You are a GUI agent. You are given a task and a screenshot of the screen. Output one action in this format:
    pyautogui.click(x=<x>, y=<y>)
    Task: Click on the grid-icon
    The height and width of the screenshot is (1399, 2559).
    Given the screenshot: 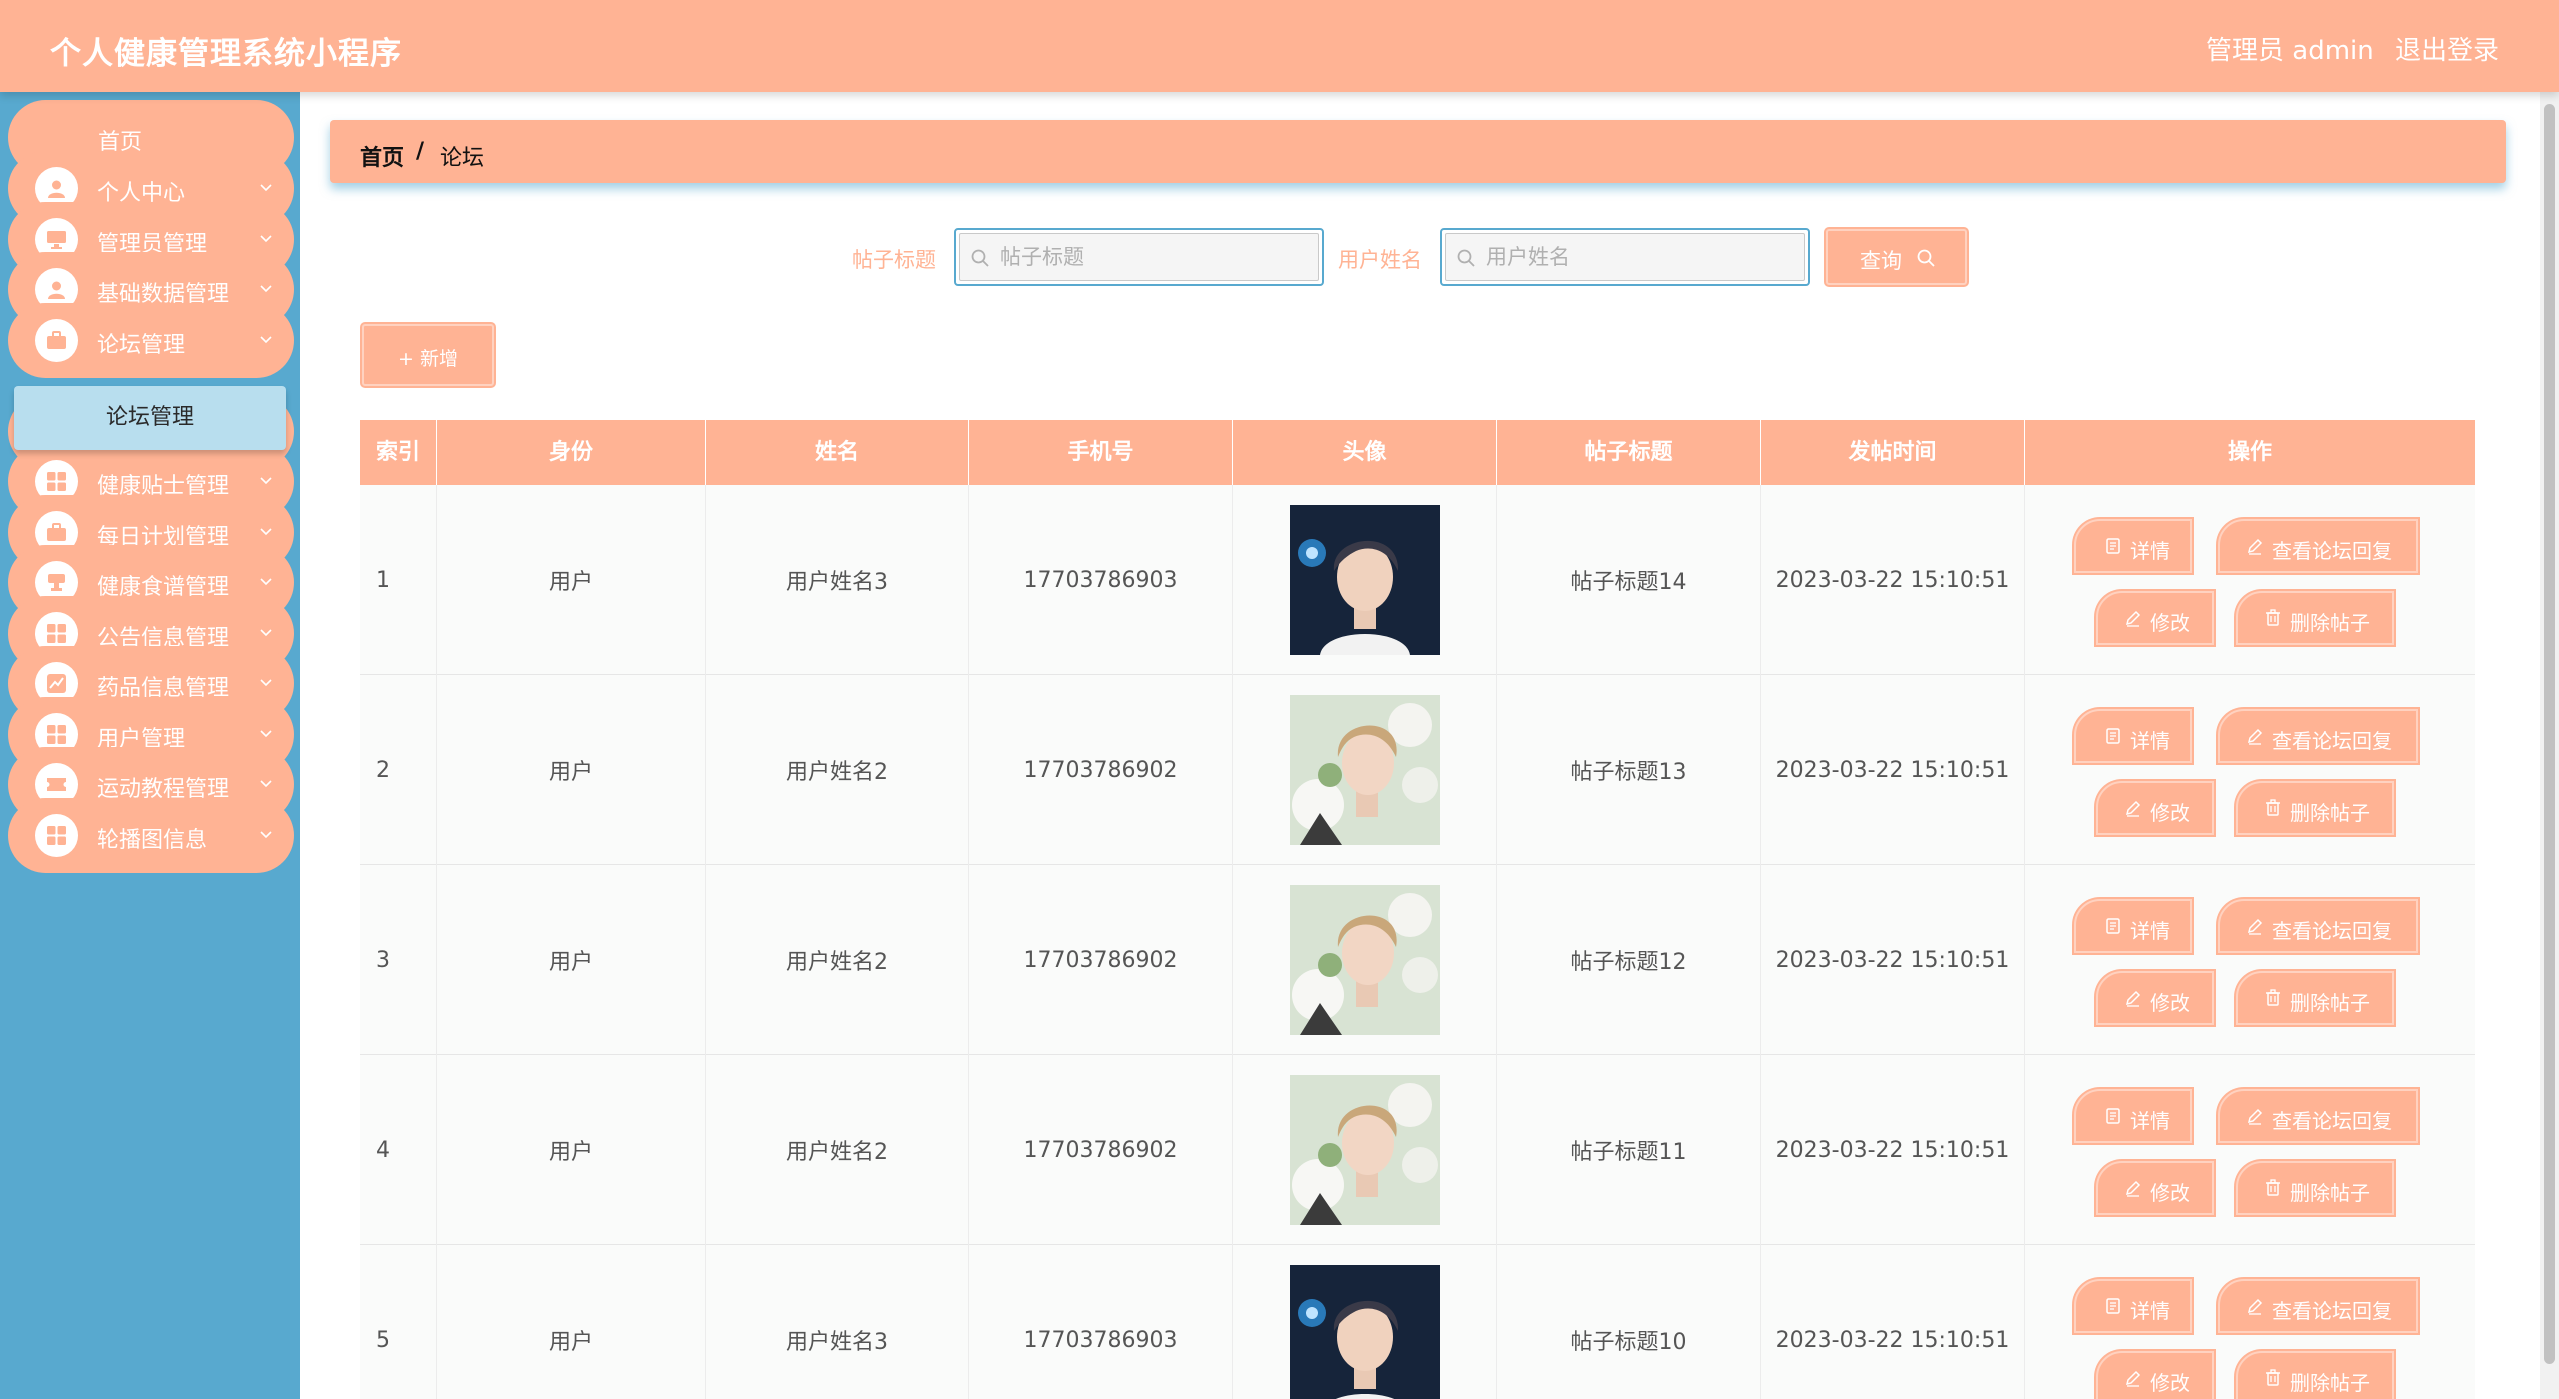 What is the action you would take?
    pyautogui.click(x=56, y=835)
    